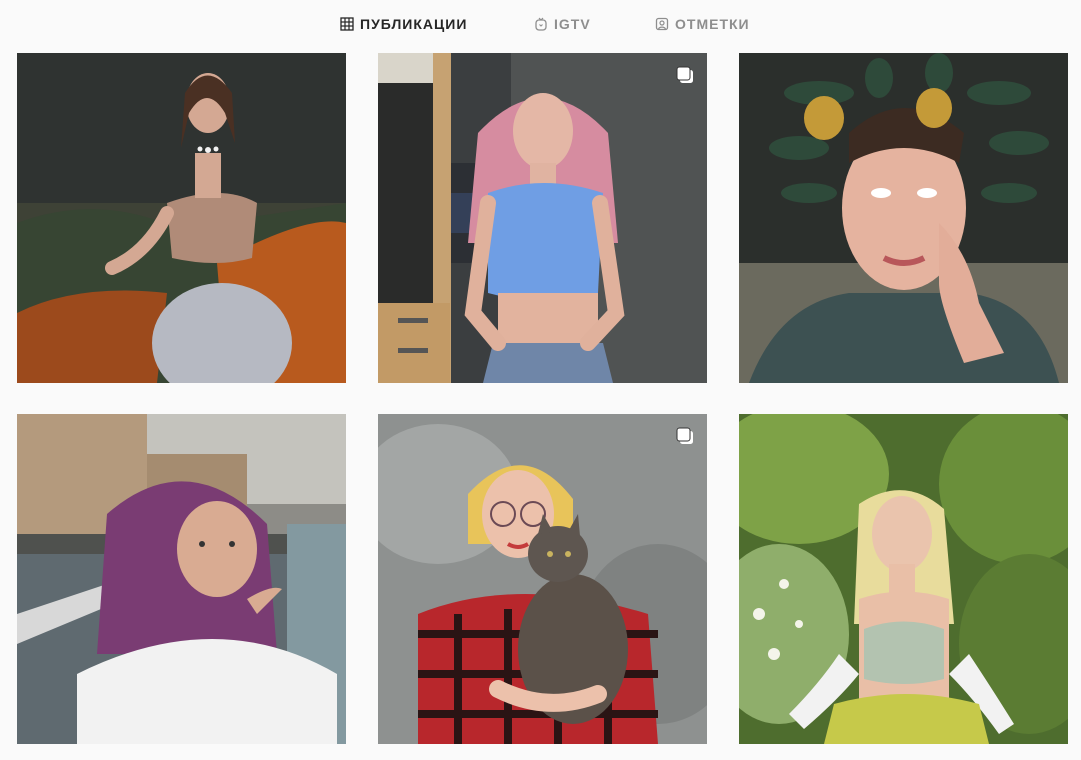 Image resolution: width=1081 pixels, height=760 pixels. I want to click on profile-tabs: ПУБЛИКАЦИИ IGTV ОТМЕТКИ, so click(540, 25).